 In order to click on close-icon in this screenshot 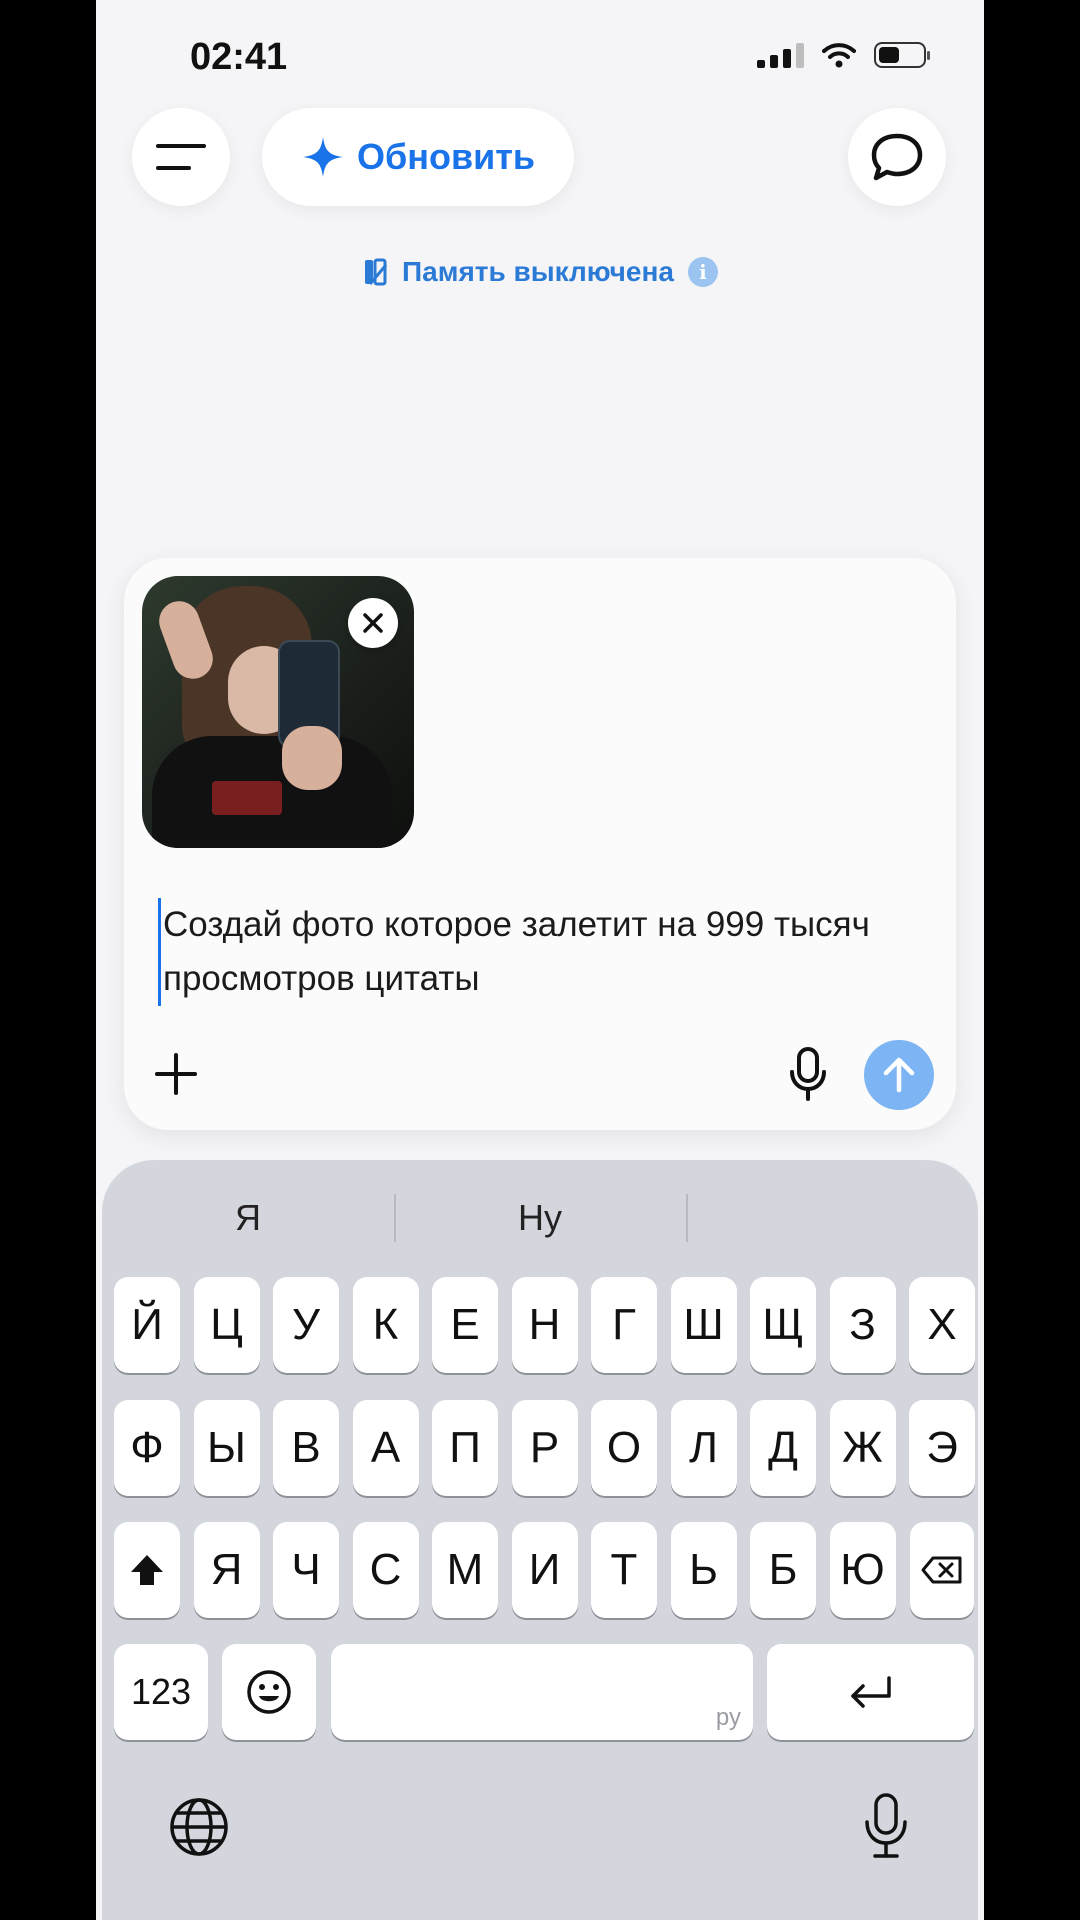, I will do `click(373, 623)`.